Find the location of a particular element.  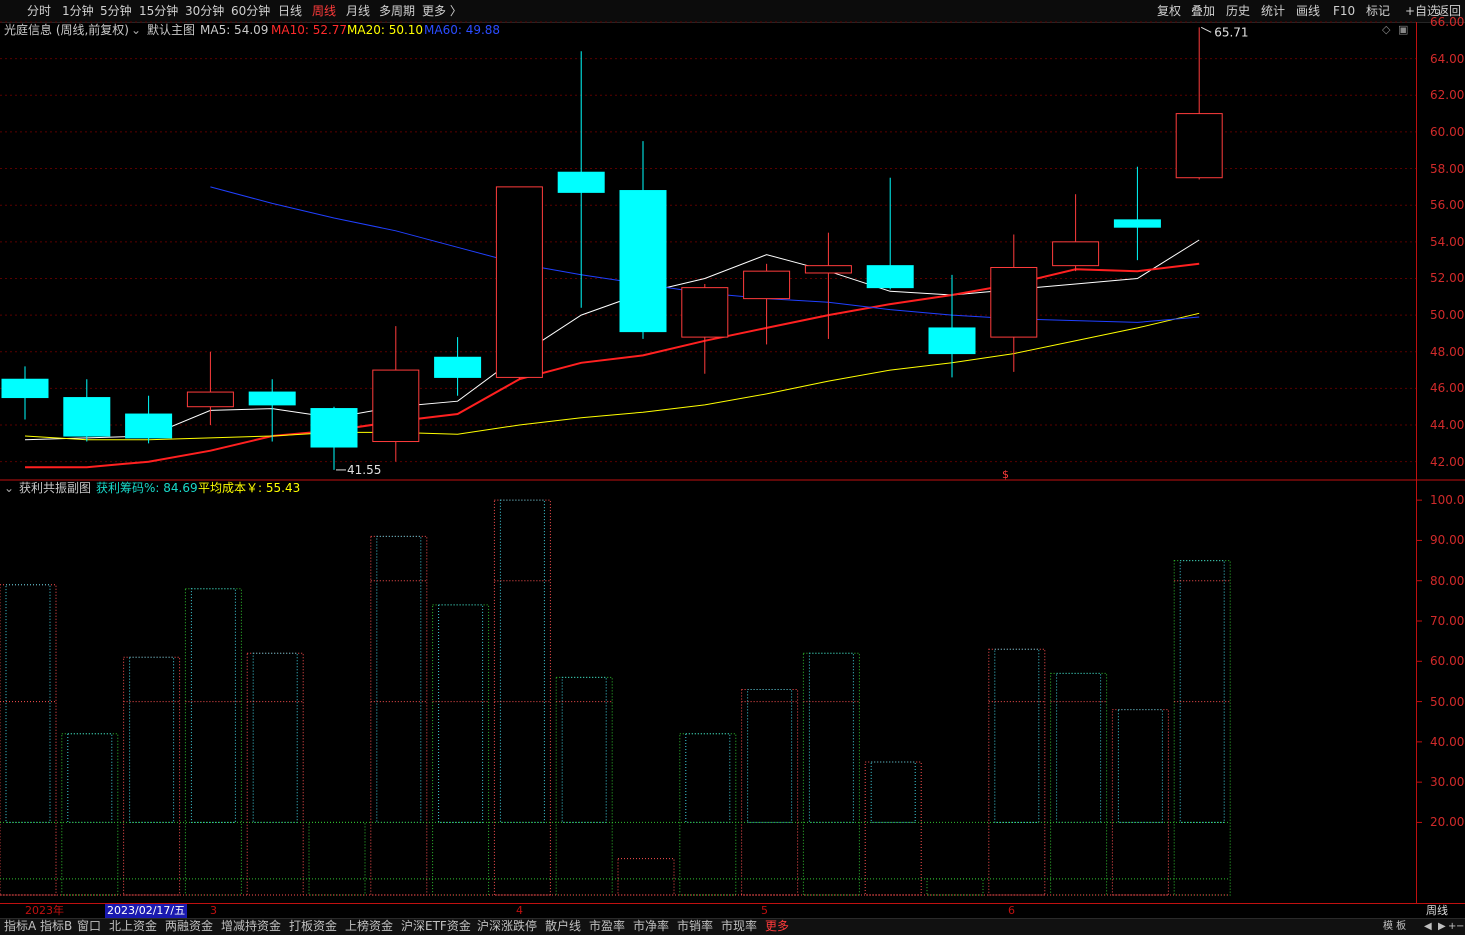

date-label-month5: 5 is located at coordinates (764, 910).